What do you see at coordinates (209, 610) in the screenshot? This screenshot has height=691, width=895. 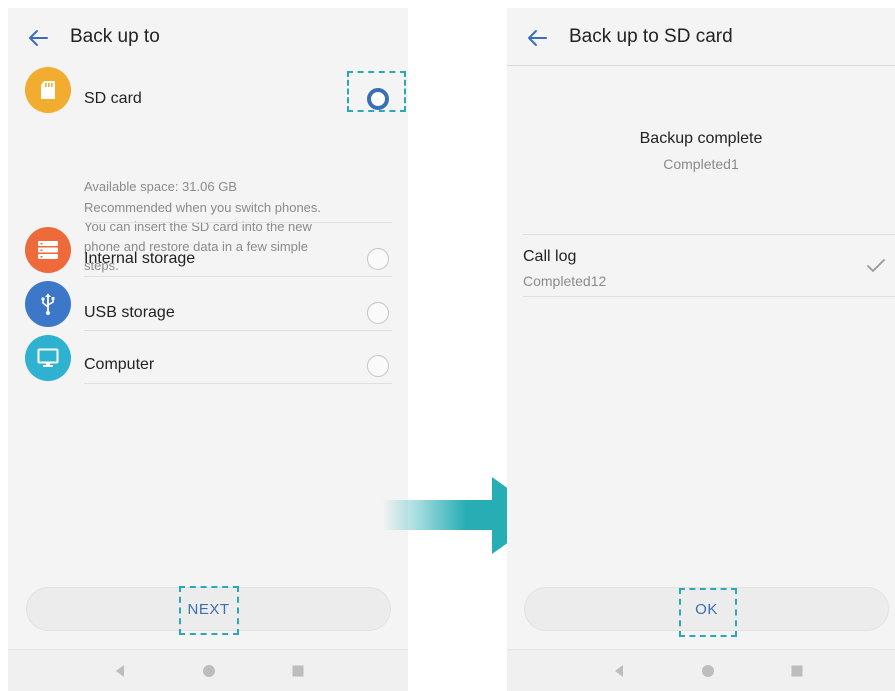 I see `next-button-highlight` at bounding box center [209, 610].